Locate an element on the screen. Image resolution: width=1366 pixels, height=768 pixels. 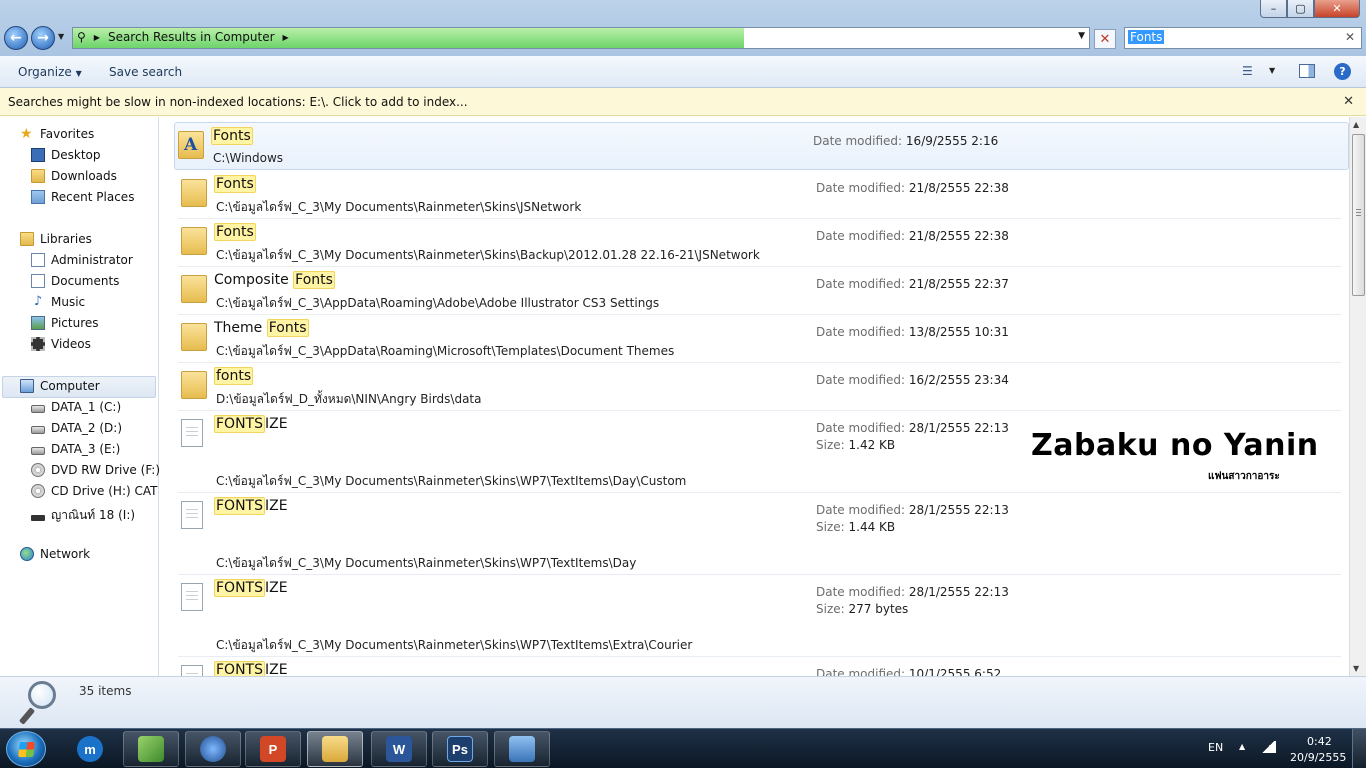
windows-live-icon is located at coordinates (151, 749).